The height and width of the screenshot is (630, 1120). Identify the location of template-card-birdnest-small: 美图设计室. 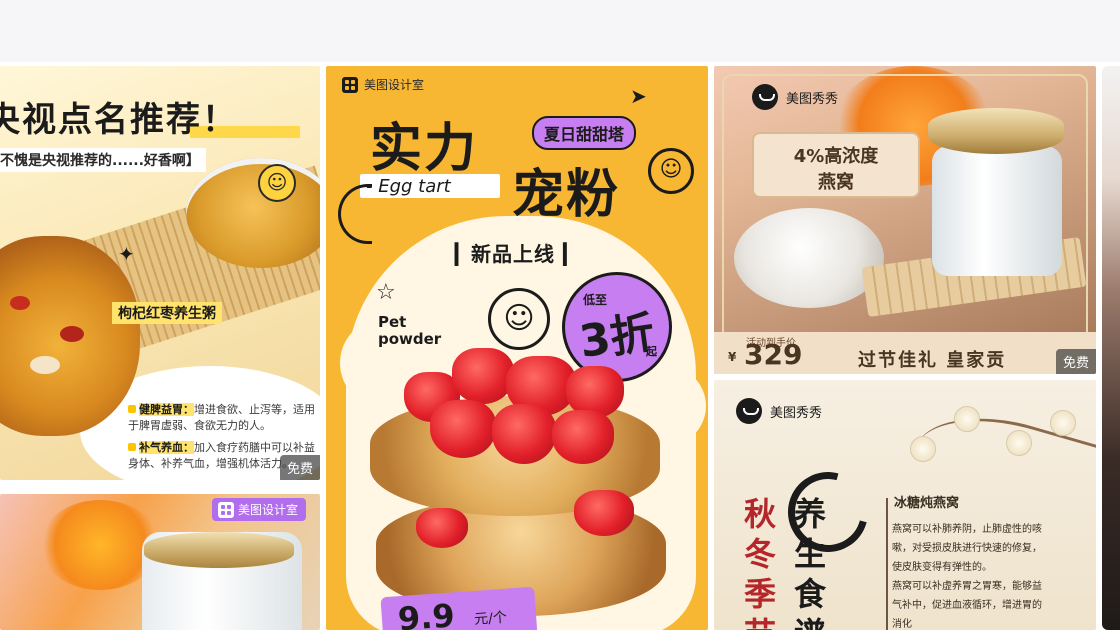
(160, 562).